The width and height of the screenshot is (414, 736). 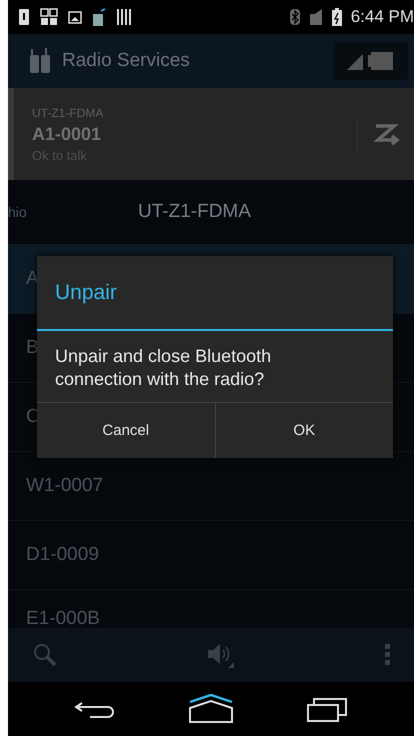 I want to click on recent-apps-icon, so click(x=327, y=709).